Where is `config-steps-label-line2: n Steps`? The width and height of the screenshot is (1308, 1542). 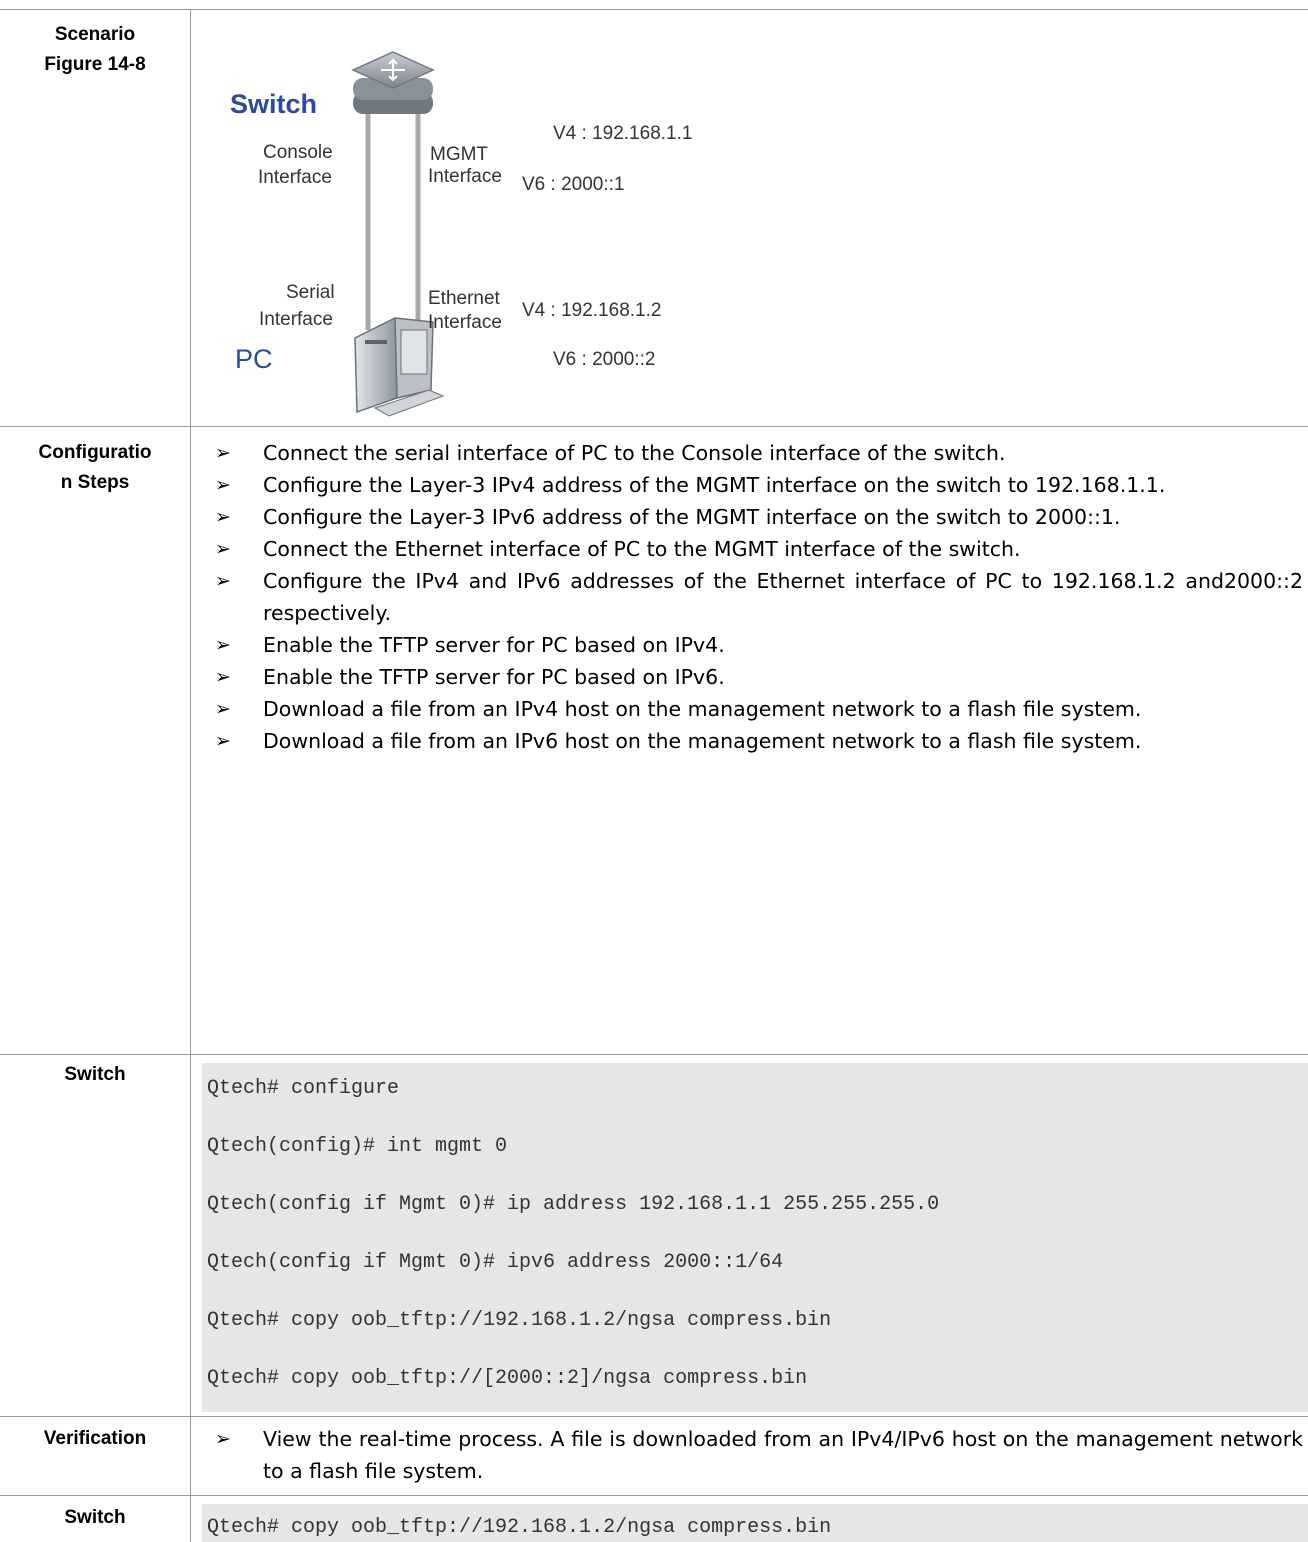 config-steps-label-line2: n Steps is located at coordinates (95, 482).